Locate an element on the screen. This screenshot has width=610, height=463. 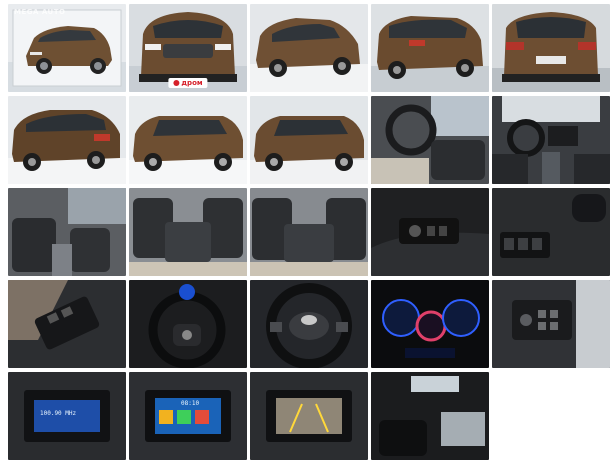
door-window-switches-photo is located at coordinates (430, 232).